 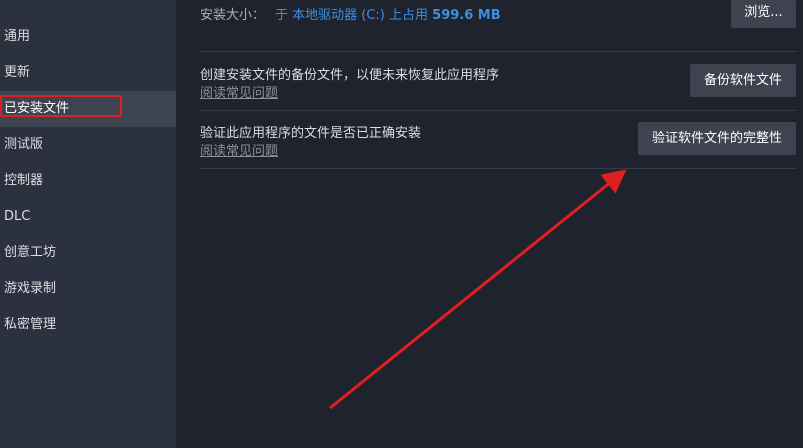 I want to click on sidebar-item-dlc: DLC, so click(x=88, y=217).